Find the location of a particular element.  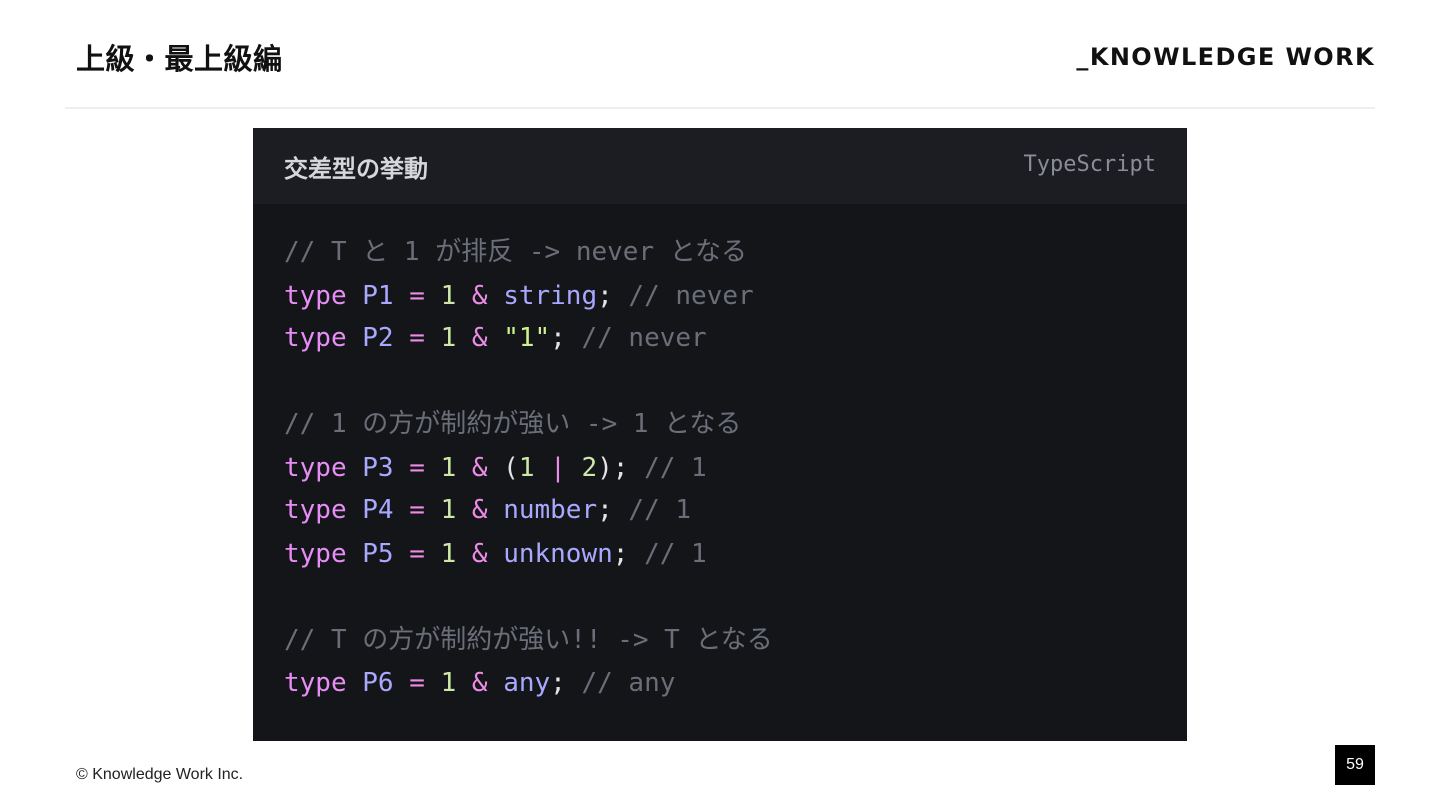

code-token-type: any is located at coordinates (527, 683).